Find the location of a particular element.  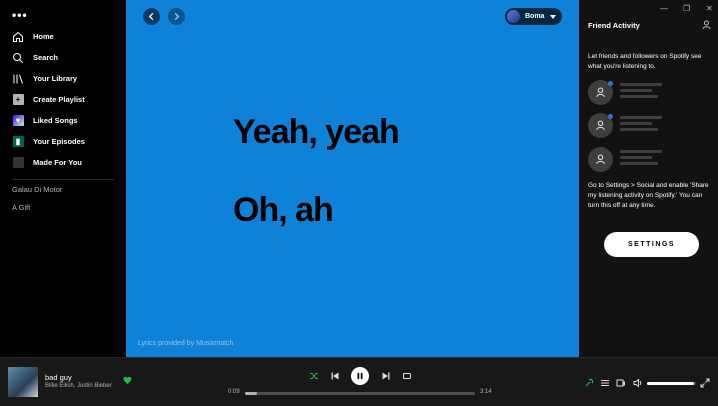

heart-icon: ♥ is located at coordinates (18, 121).